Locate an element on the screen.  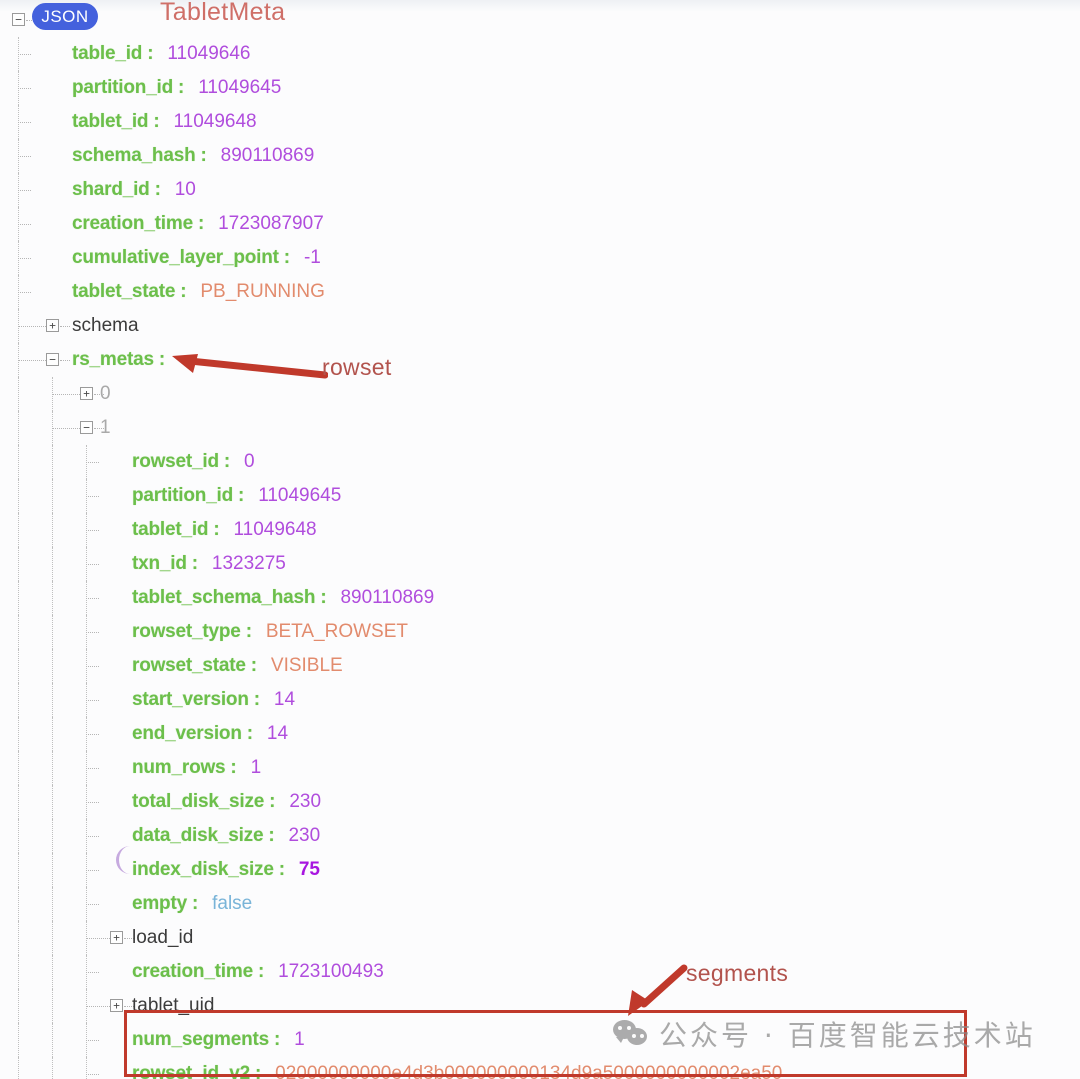
highlight-paren-mark is located at coordinates (124, 860).